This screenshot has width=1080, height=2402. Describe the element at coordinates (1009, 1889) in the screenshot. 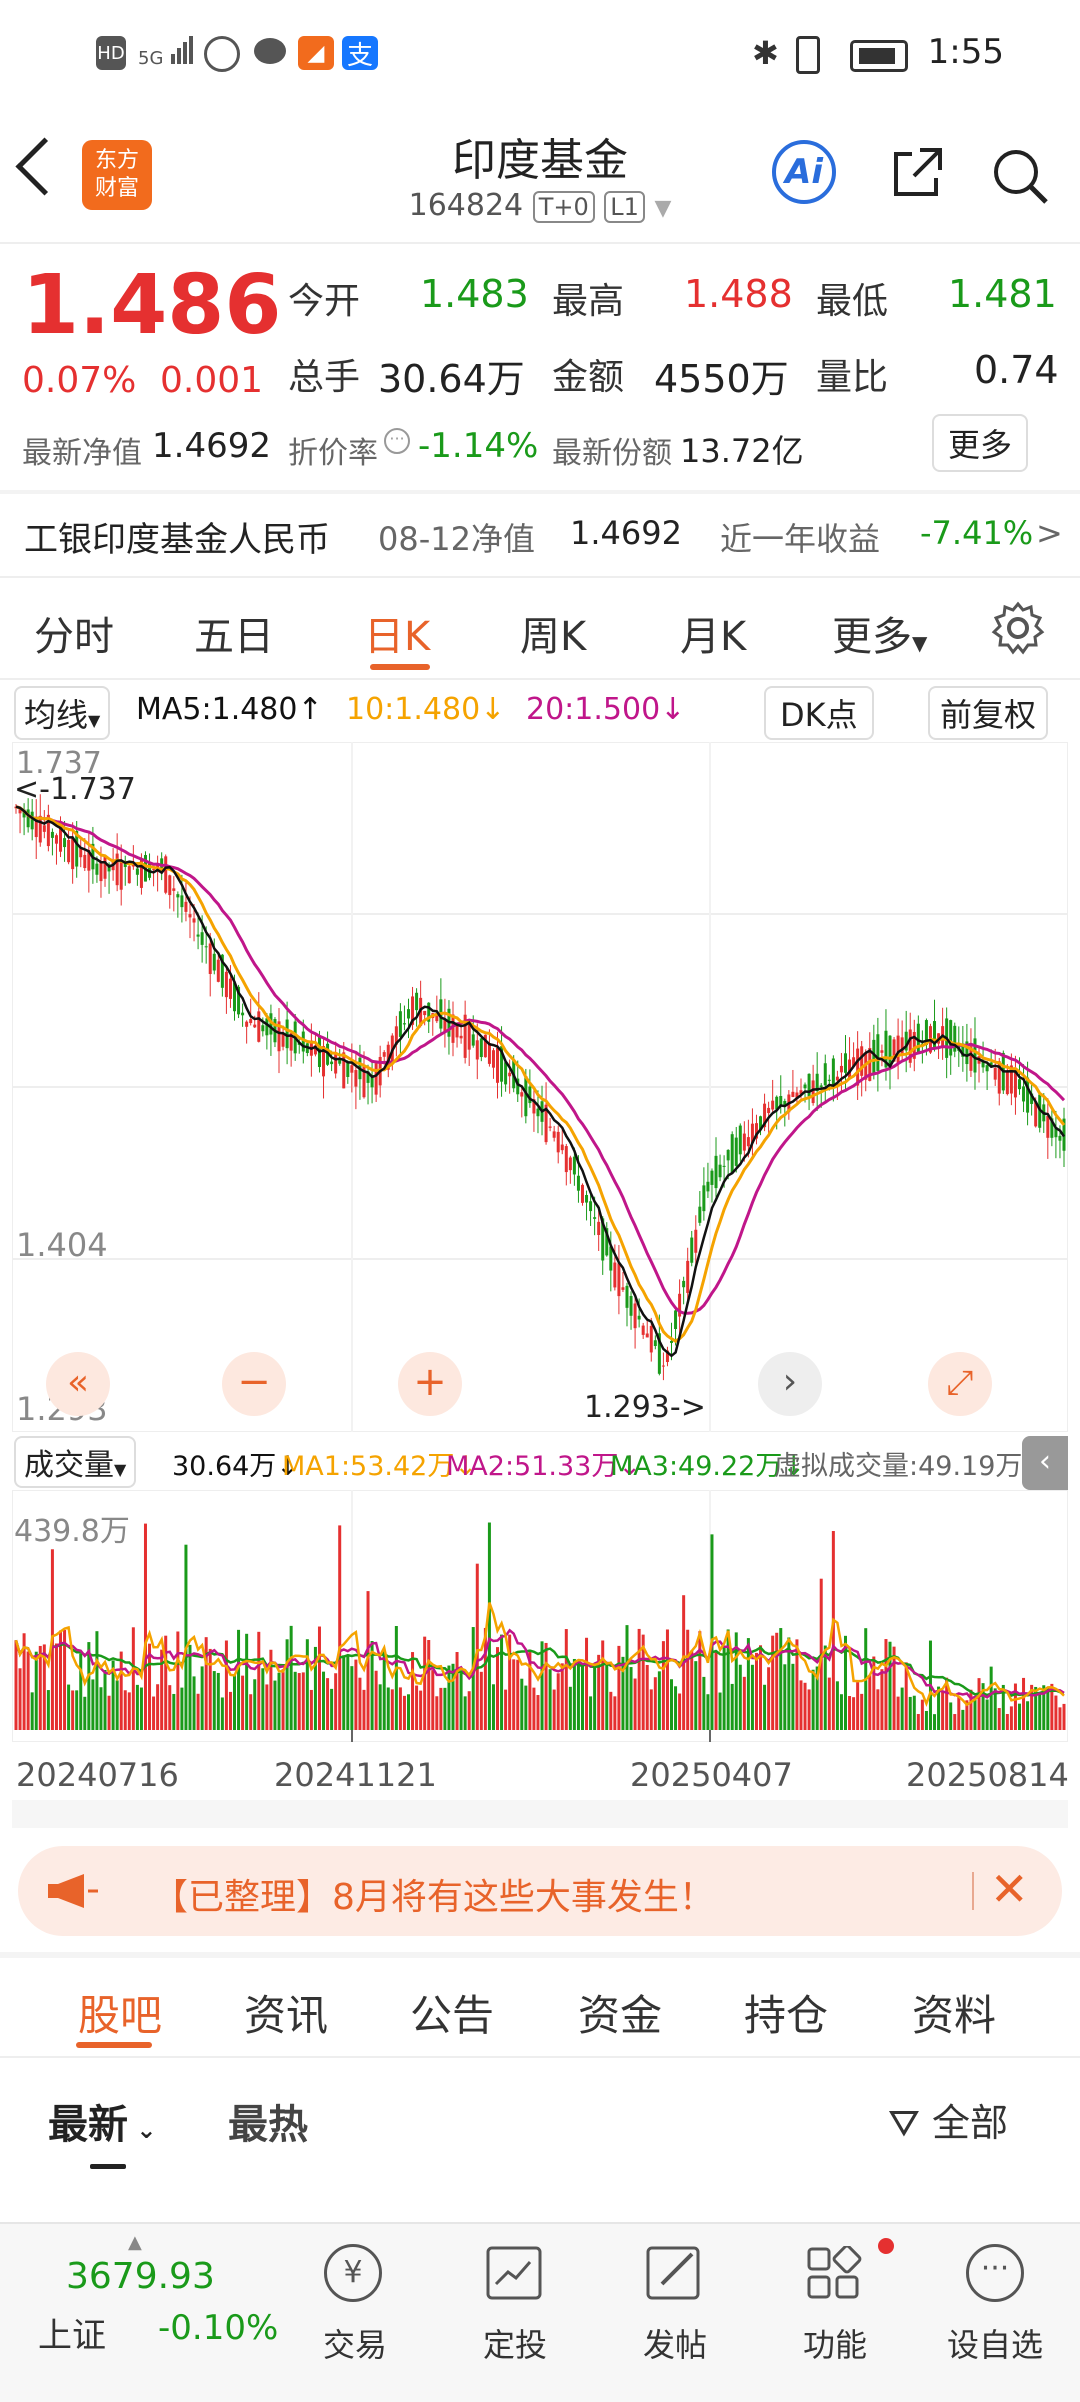

I see `close-icon: ✕` at that location.